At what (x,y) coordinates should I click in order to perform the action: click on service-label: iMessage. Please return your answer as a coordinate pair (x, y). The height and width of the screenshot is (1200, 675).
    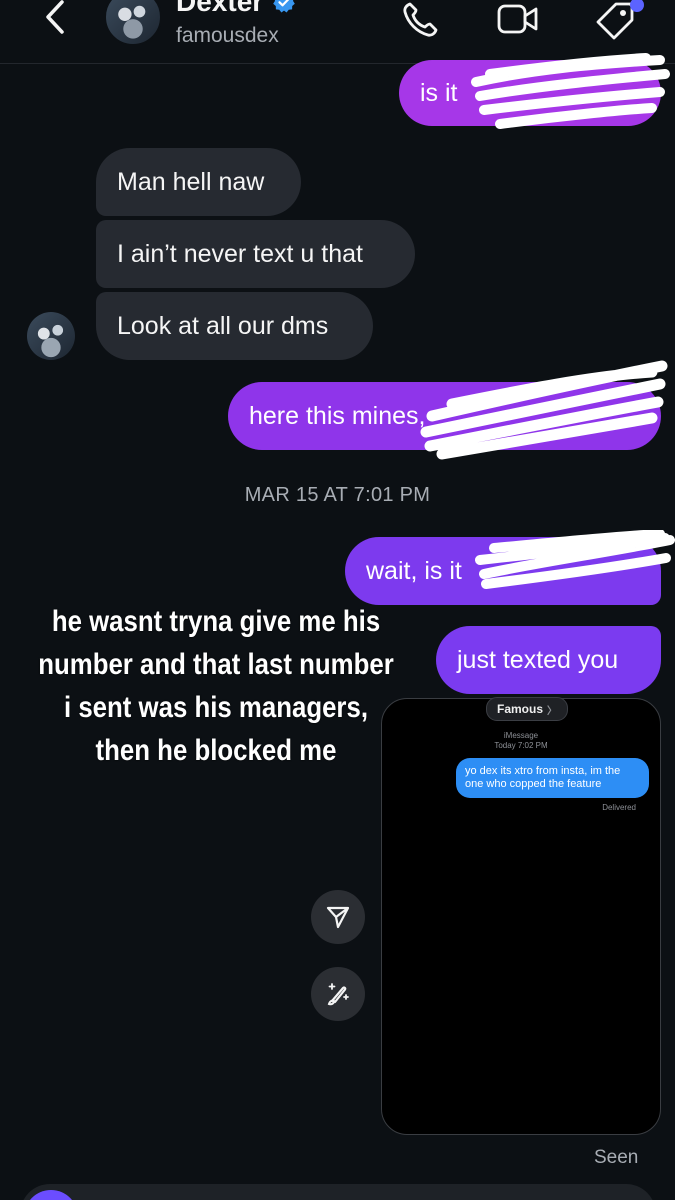
    Looking at the image, I should click on (521, 735).